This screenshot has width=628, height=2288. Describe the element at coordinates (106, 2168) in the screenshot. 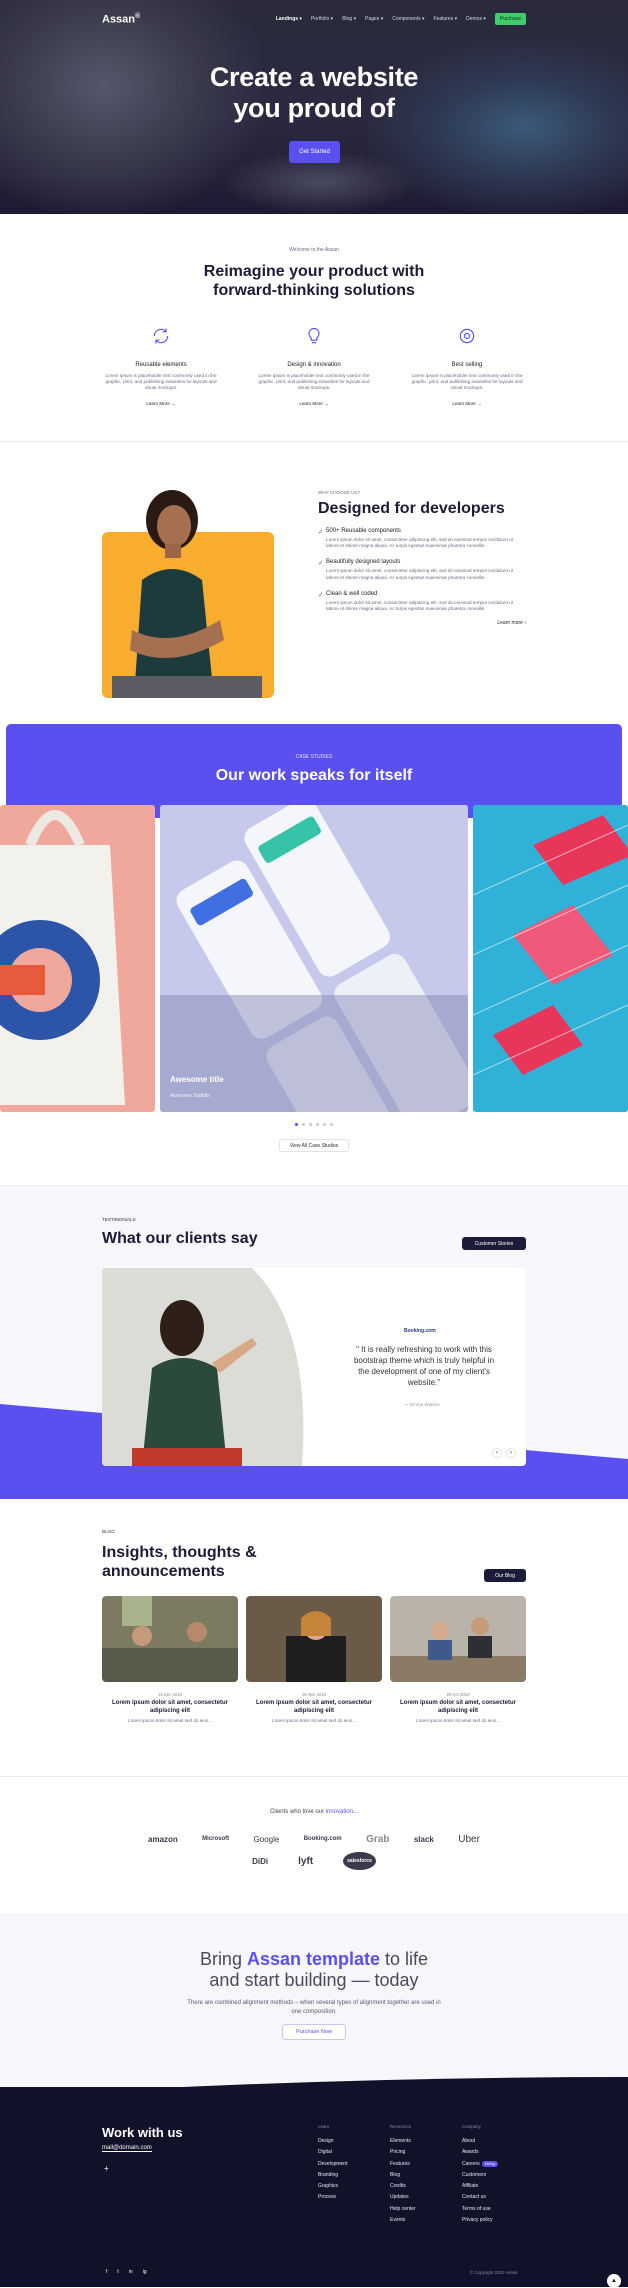

I see `plus-icon: +` at that location.